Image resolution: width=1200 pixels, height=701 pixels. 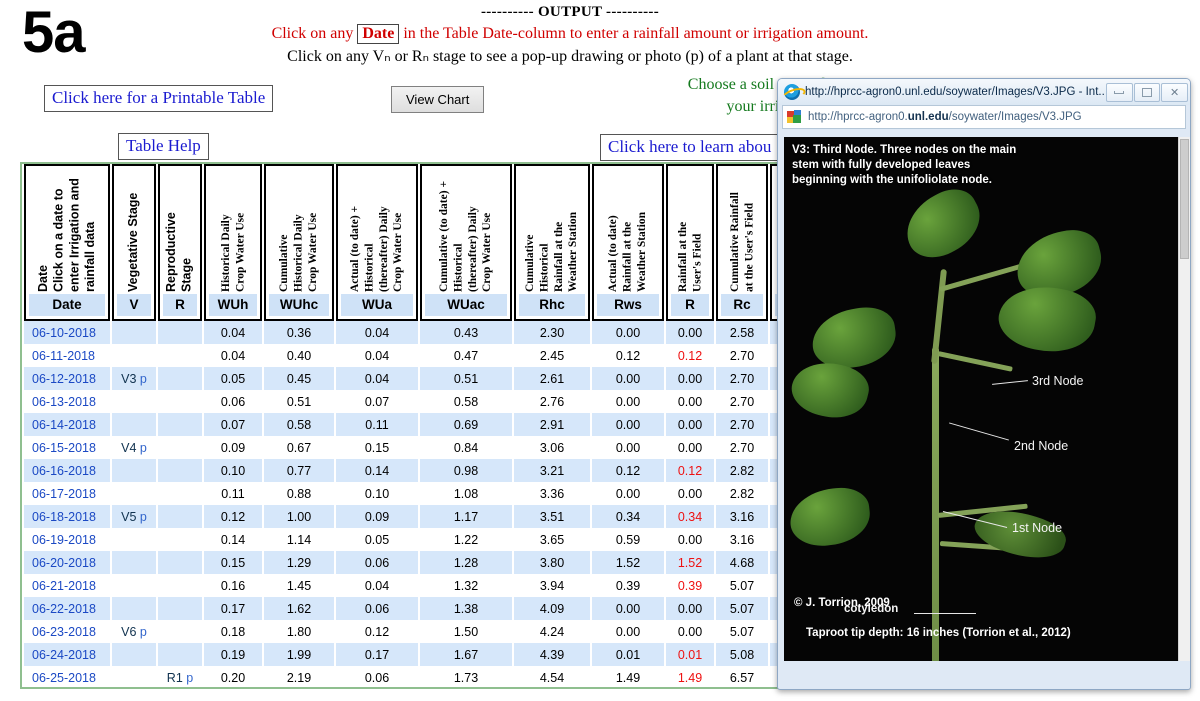 What do you see at coordinates (377, 305) in the screenshot?
I see `column-header-abbr: WUa` at bounding box center [377, 305].